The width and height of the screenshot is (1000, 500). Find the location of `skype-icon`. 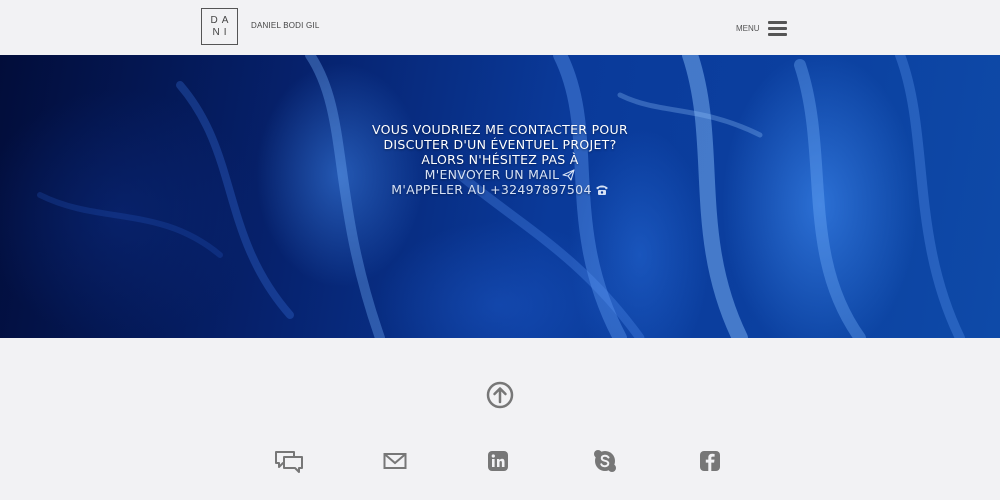

skype-icon is located at coordinates (605, 461).